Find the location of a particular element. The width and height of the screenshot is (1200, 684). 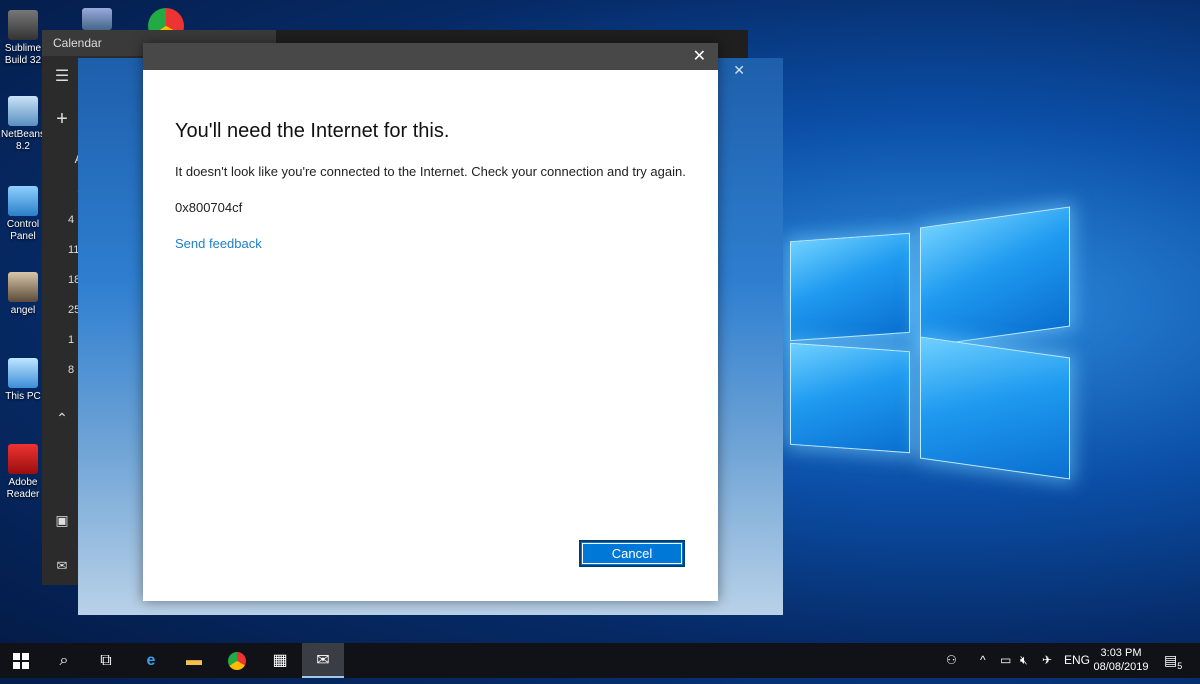

volume-muted-icon: 🔇︎ is located at coordinates (1024, 660).